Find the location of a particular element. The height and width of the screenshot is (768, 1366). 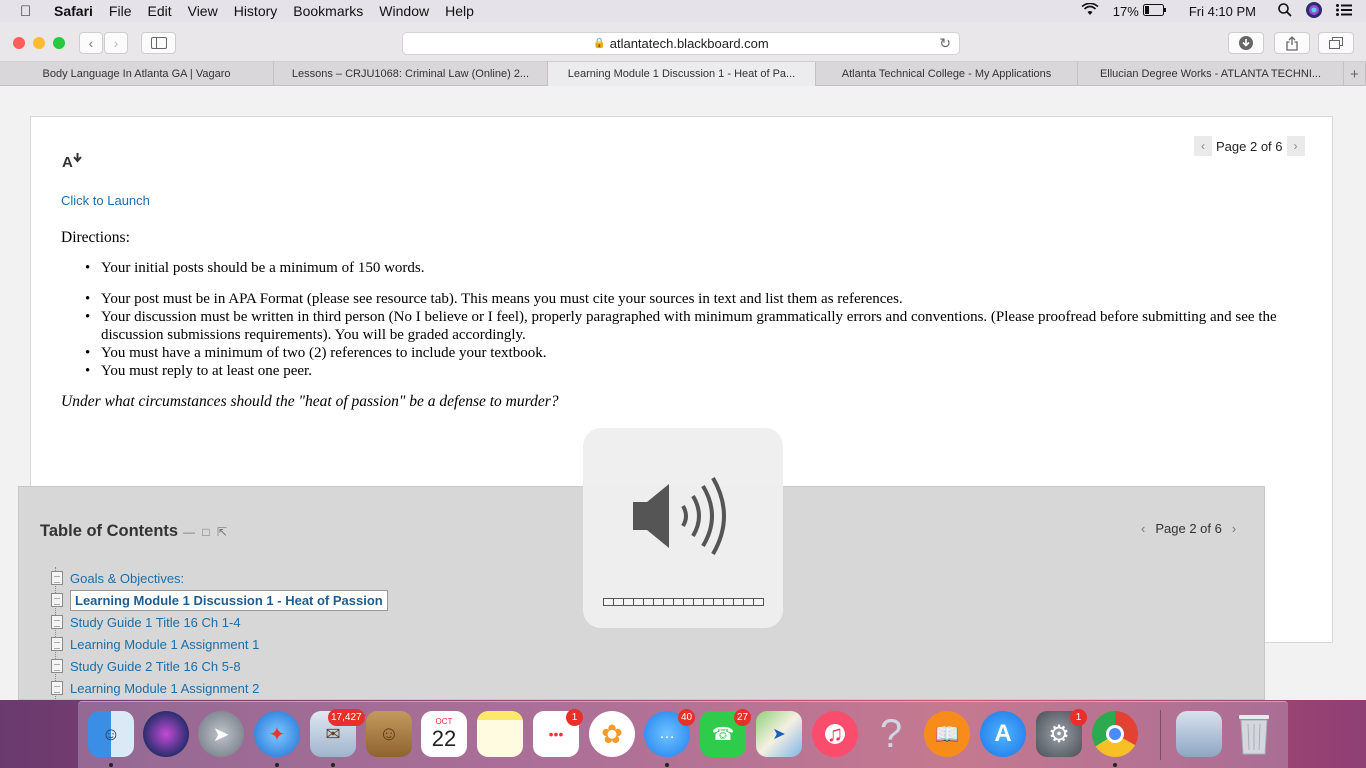

text-size-button: A is located at coordinates (72, 162).